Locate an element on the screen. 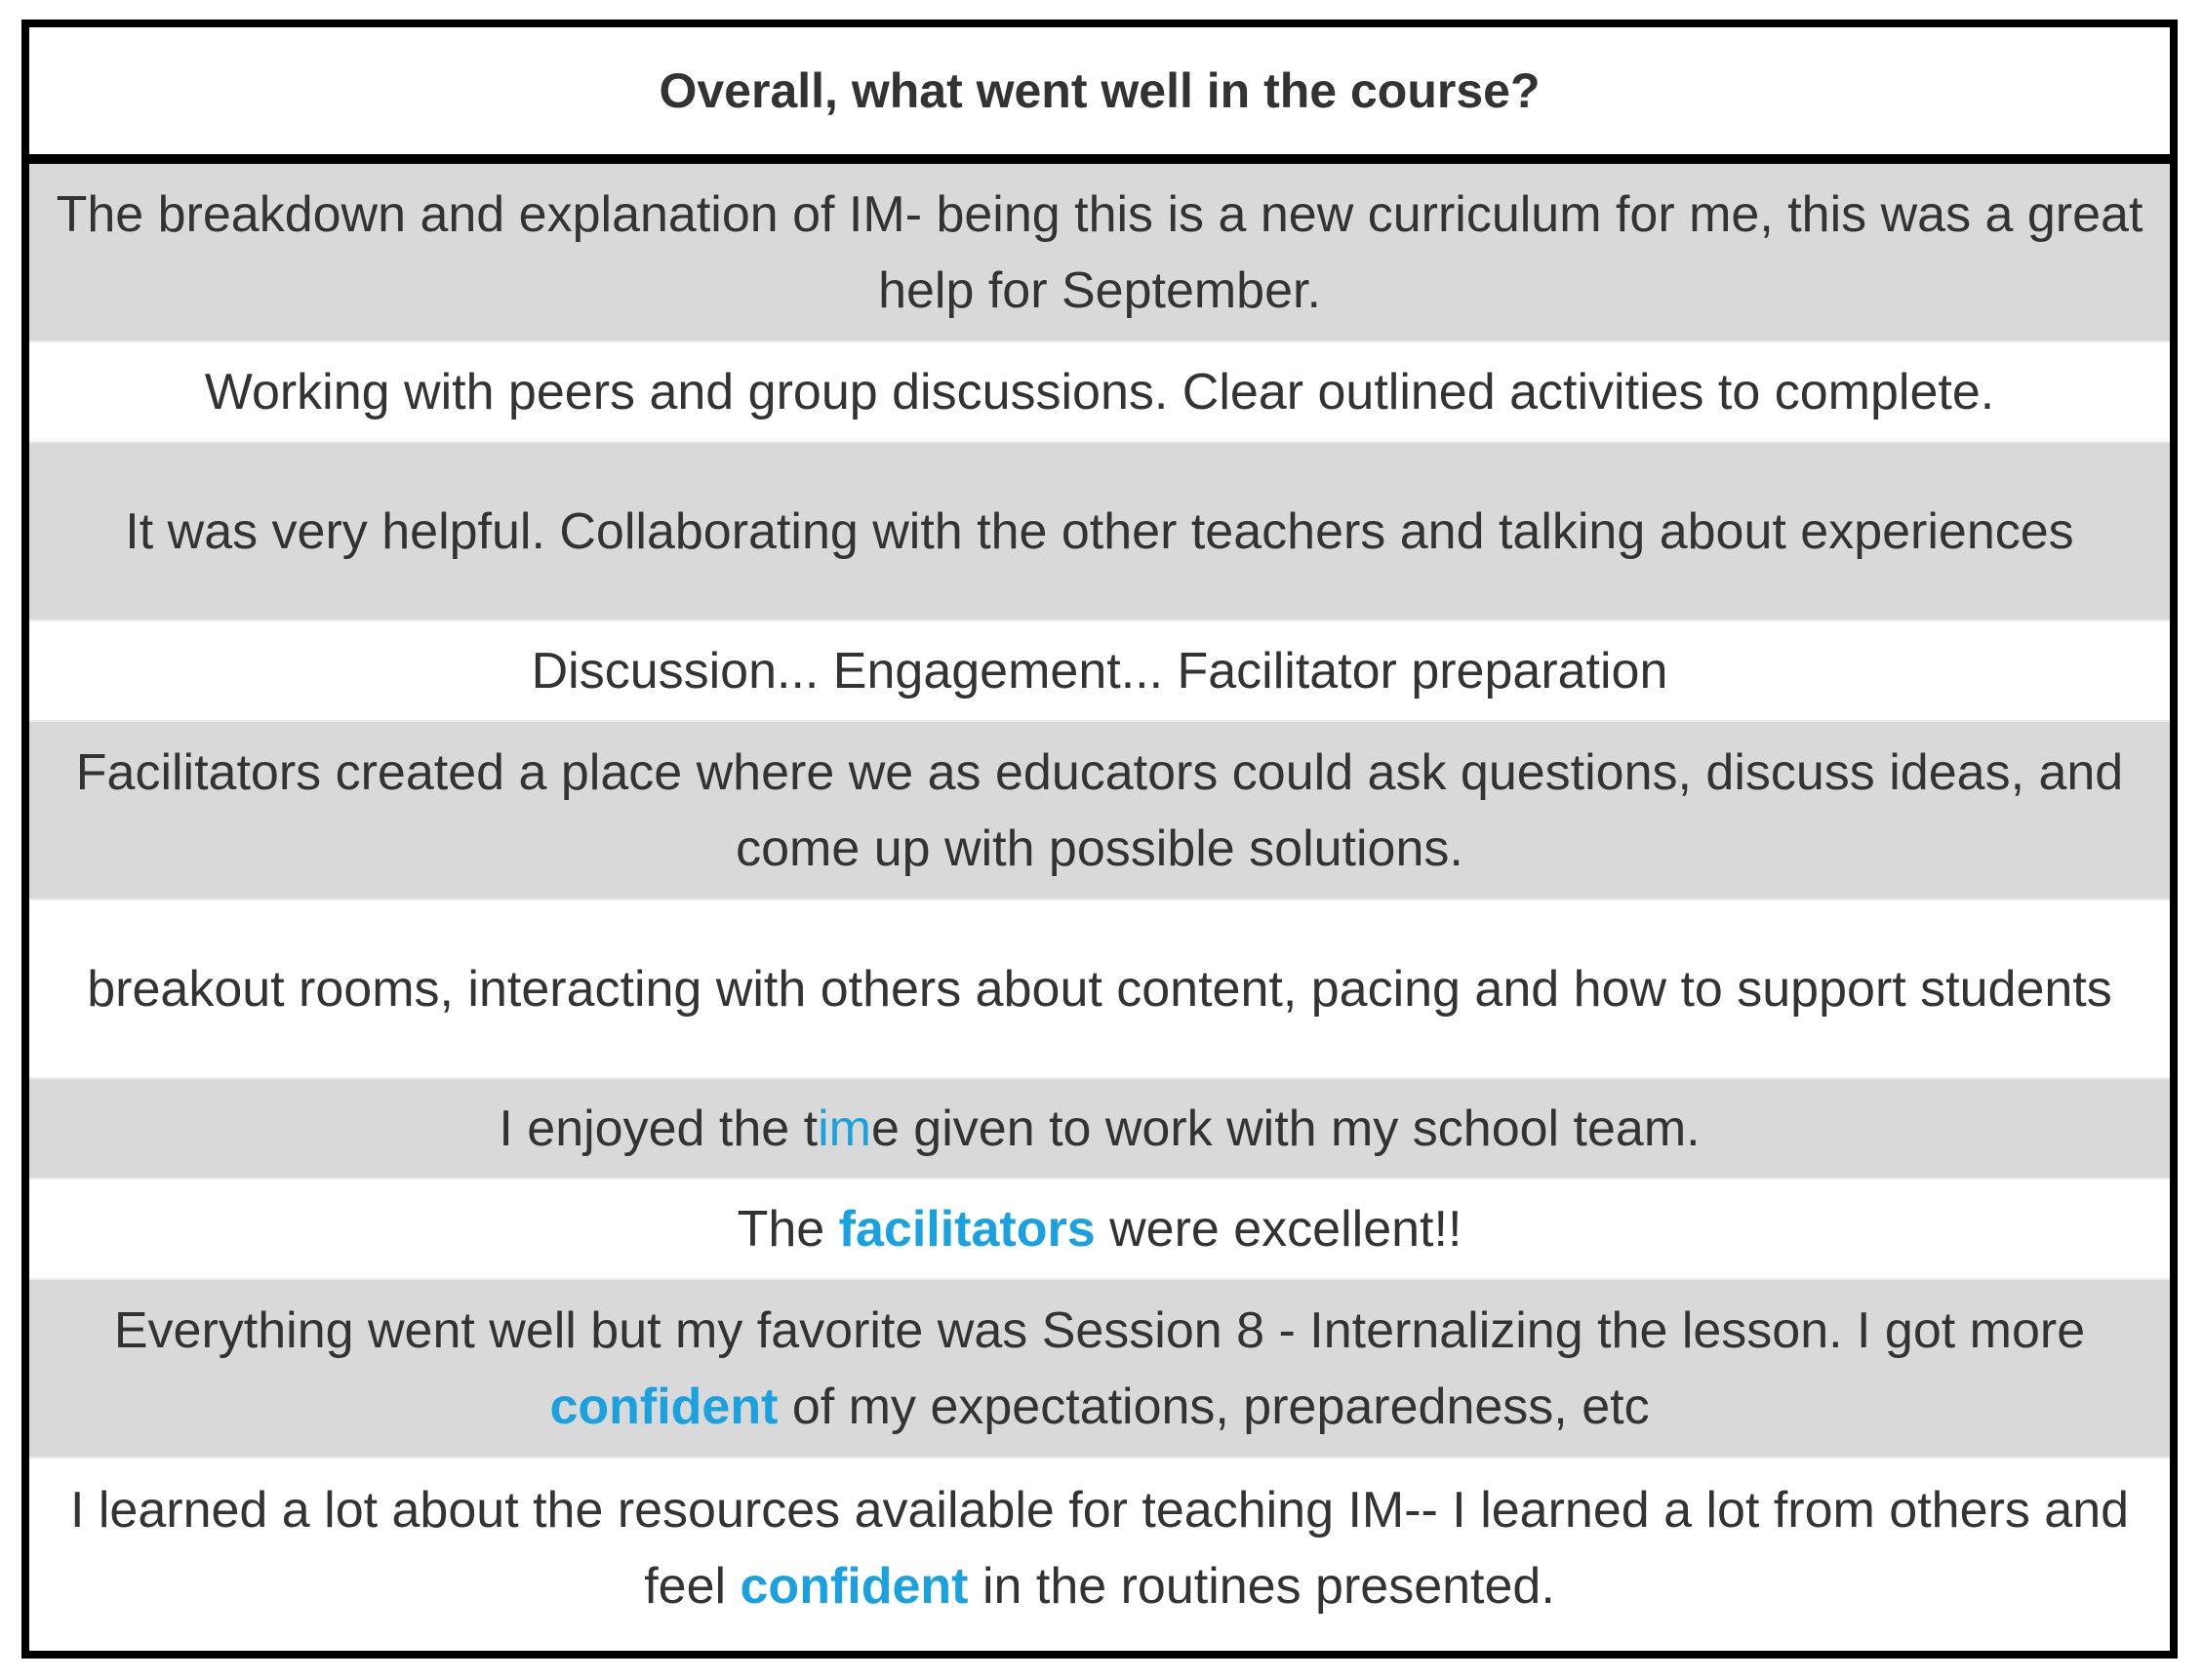  highlighted-word: facilitators is located at coordinates (967, 1229).